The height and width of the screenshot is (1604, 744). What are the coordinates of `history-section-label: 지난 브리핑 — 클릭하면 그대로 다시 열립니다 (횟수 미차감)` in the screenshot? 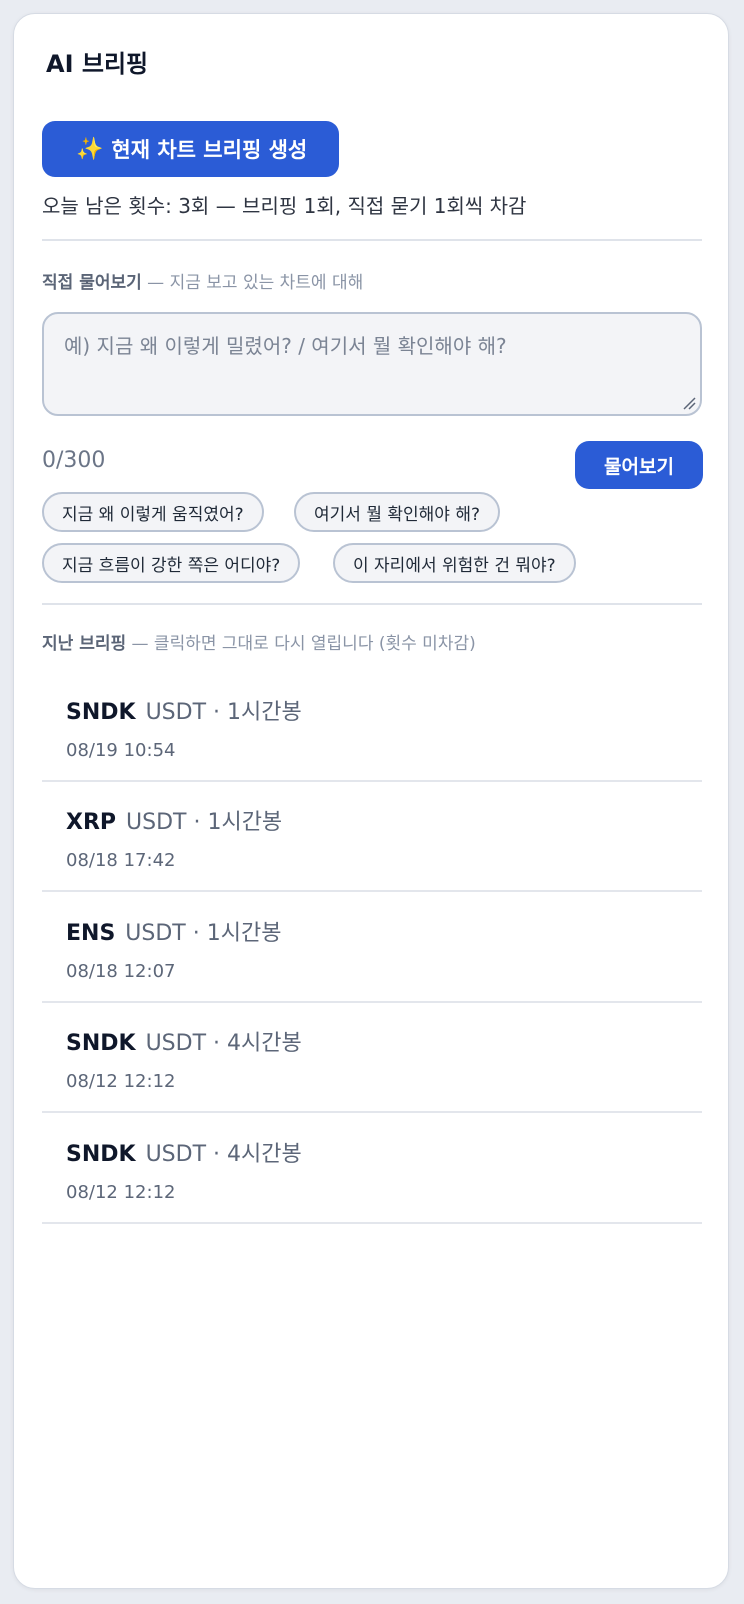 It's located at (259, 641).